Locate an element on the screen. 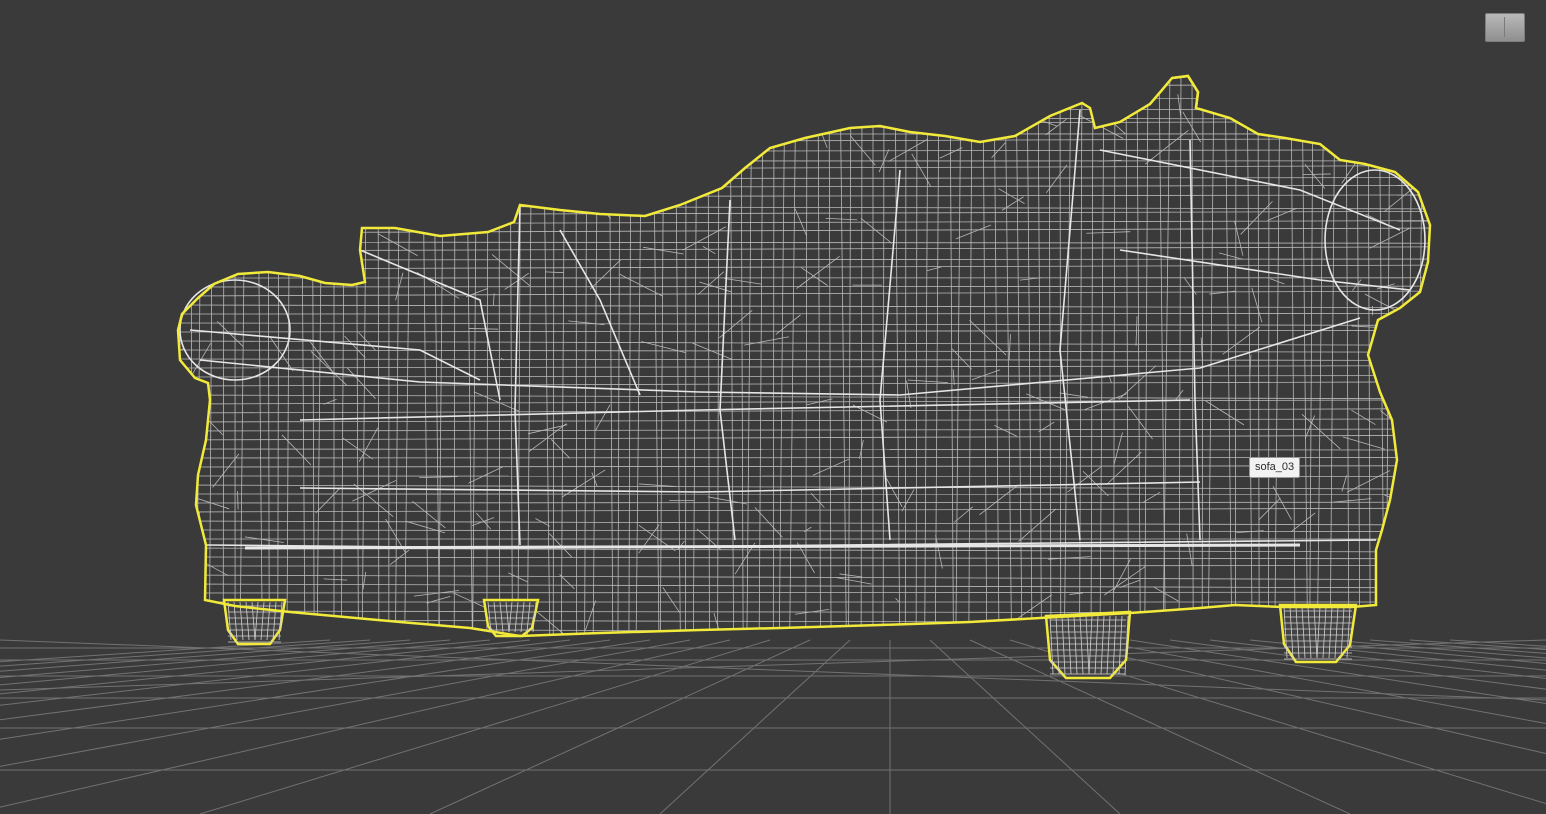 The width and height of the screenshot is (1546, 814). viewcube-icon is located at coordinates (1505, 27).